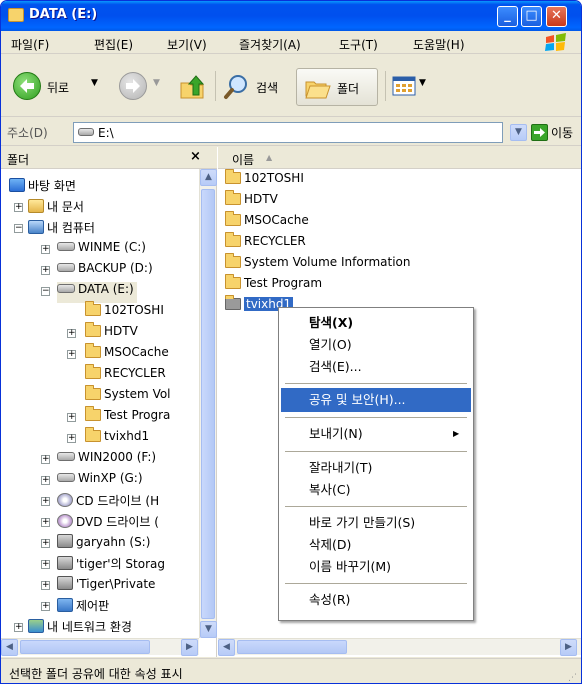  Describe the element at coordinates (127, 417) in the screenshot. I see `tree-item-folder: Test Progra` at that location.